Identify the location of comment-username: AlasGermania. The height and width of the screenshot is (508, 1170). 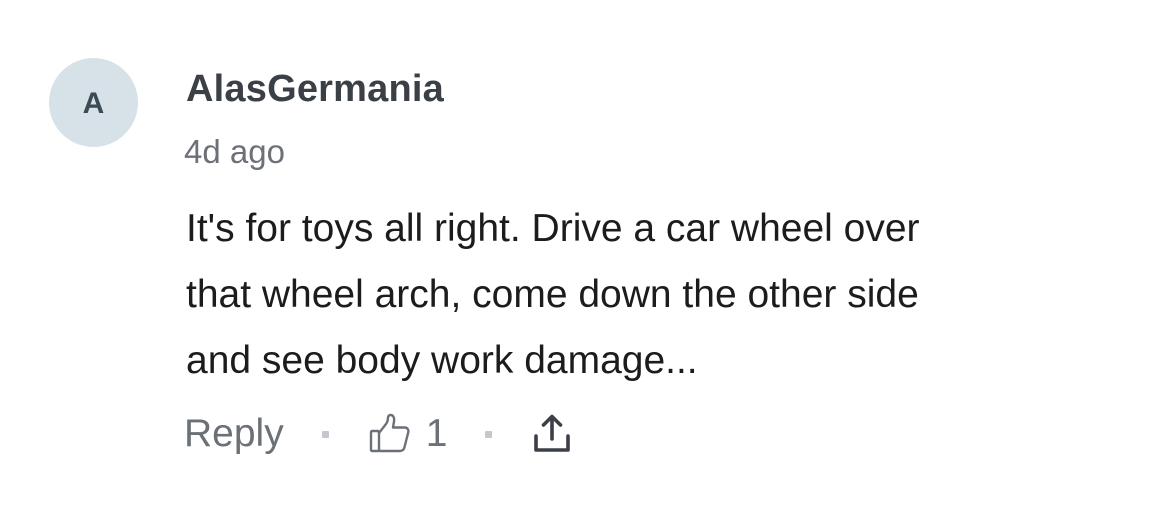
(315, 89).